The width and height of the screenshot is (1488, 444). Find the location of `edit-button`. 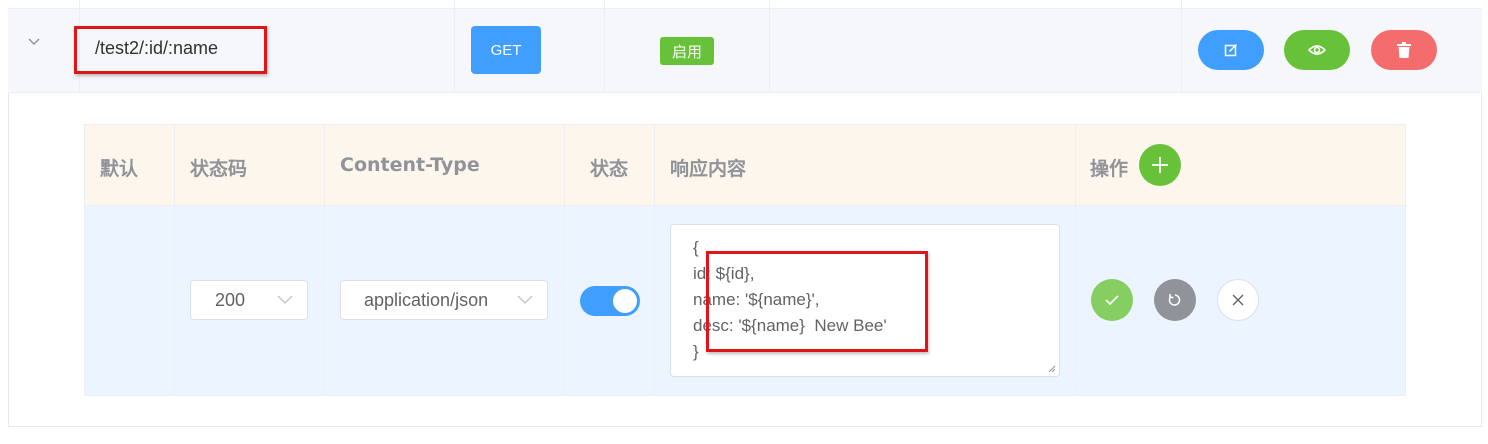

edit-button is located at coordinates (1231, 50).